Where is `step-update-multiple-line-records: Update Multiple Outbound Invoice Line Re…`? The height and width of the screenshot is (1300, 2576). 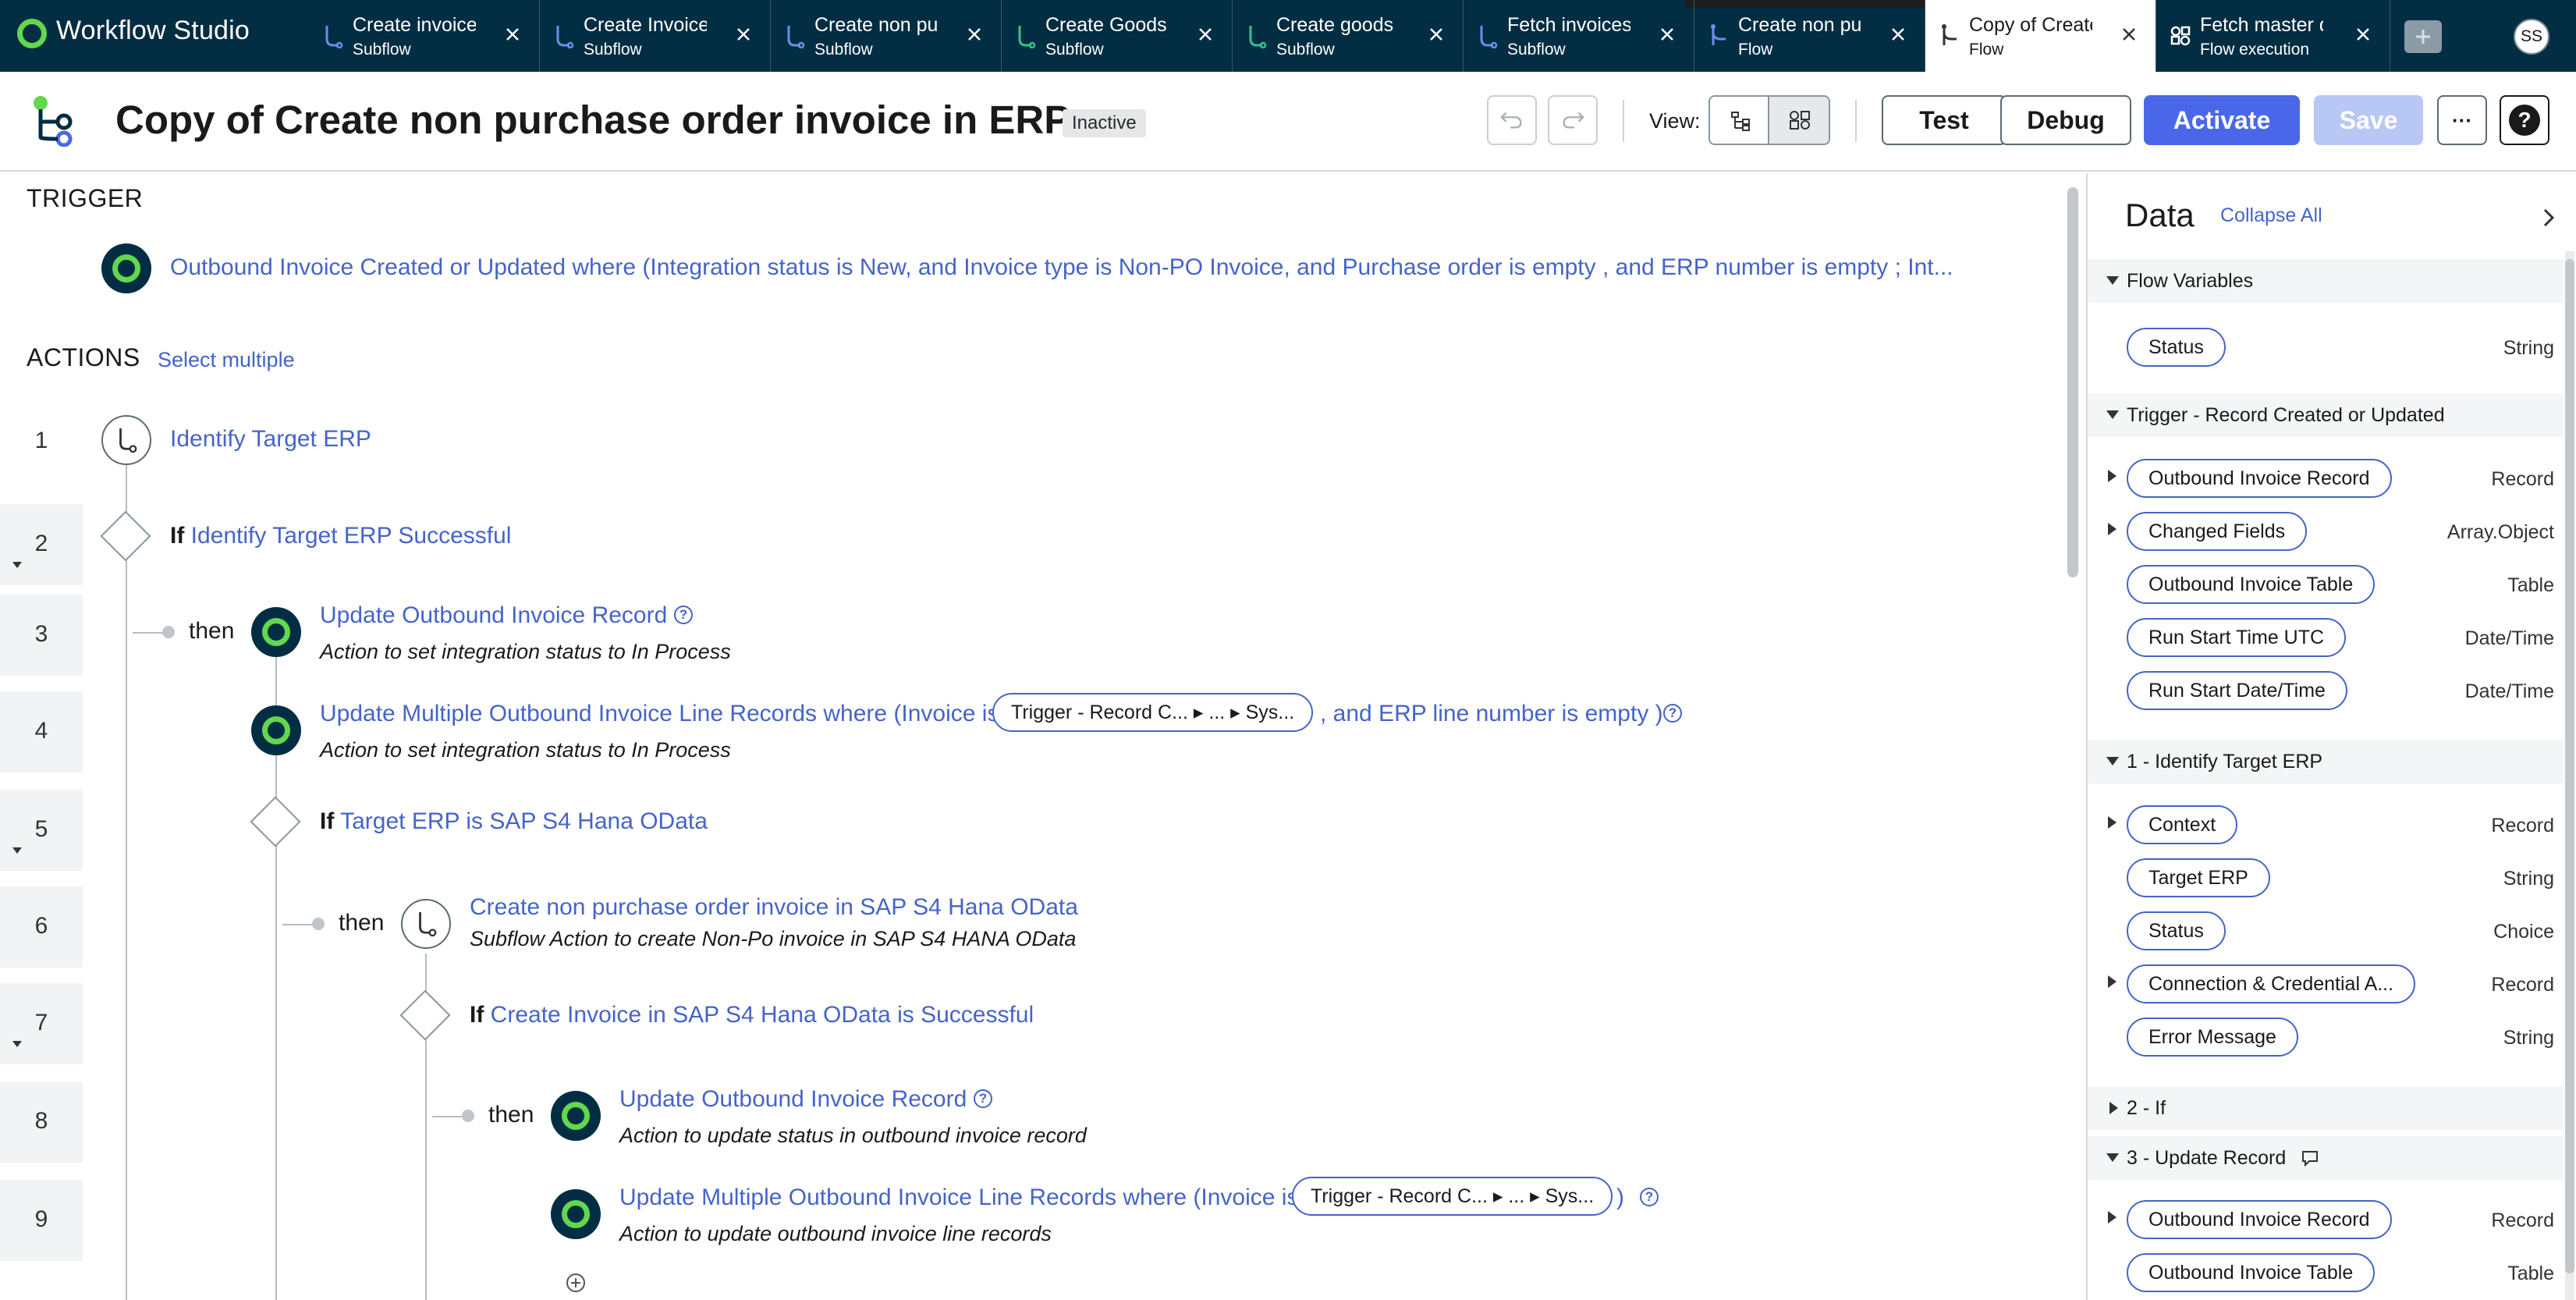
step-update-multiple-line-records: Update Multiple Outbound Invoice Line Re… is located at coordinates (659, 714).